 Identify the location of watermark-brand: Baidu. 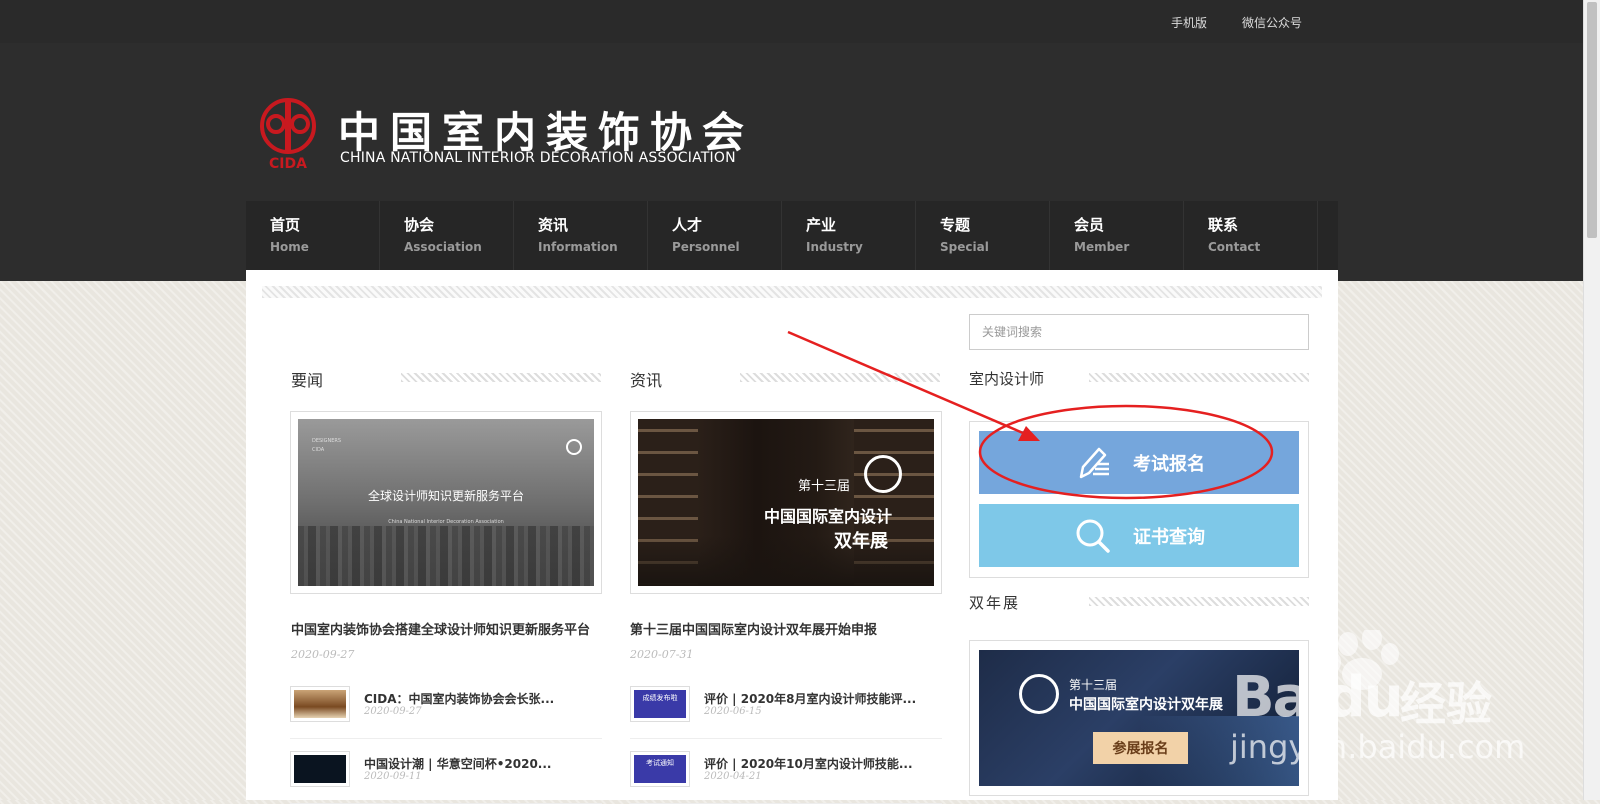
(1318, 697).